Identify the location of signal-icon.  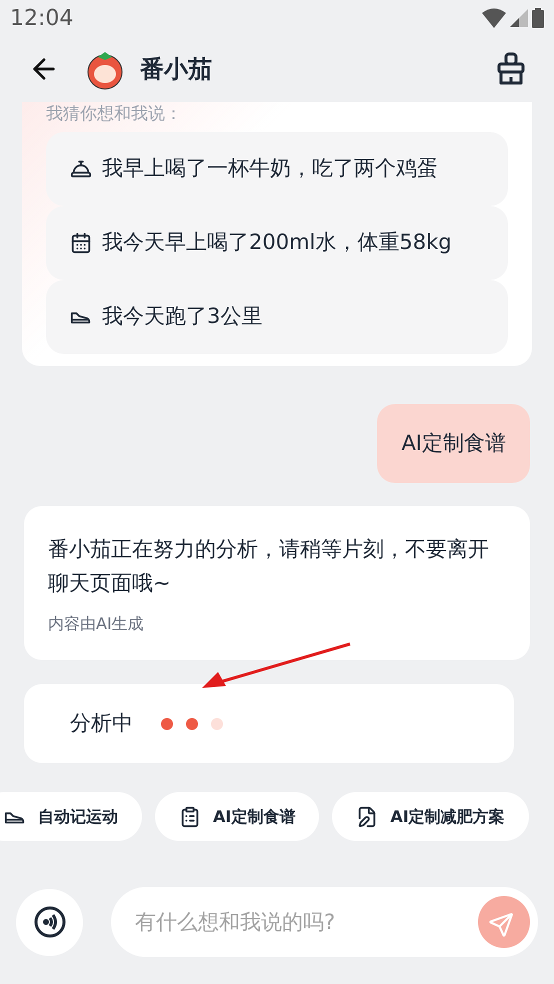
(519, 18).